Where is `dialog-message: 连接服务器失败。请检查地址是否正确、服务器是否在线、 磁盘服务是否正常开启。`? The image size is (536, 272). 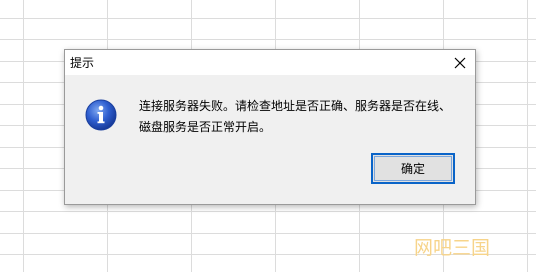 dialog-message: 连接服务器失败。请检查地址是否正确、服务器是否在线、 磁盘服务是否正常开启。 is located at coordinates (299, 117).